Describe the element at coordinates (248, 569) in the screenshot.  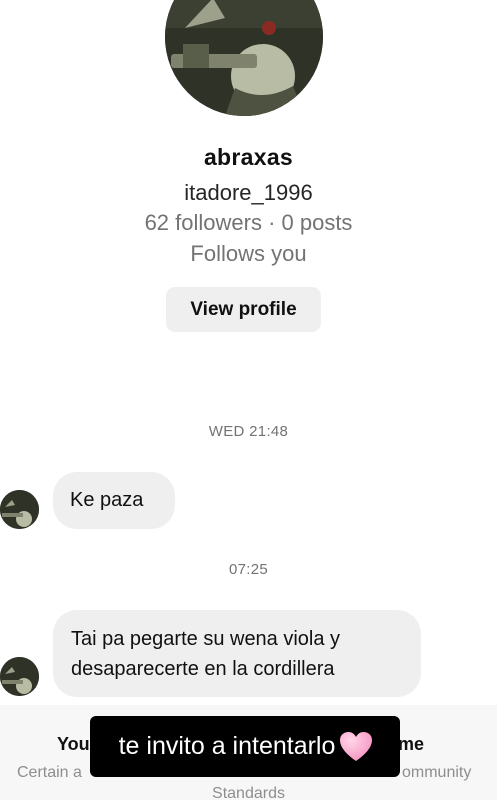
I see `message-timestamp: 07:25` at that location.